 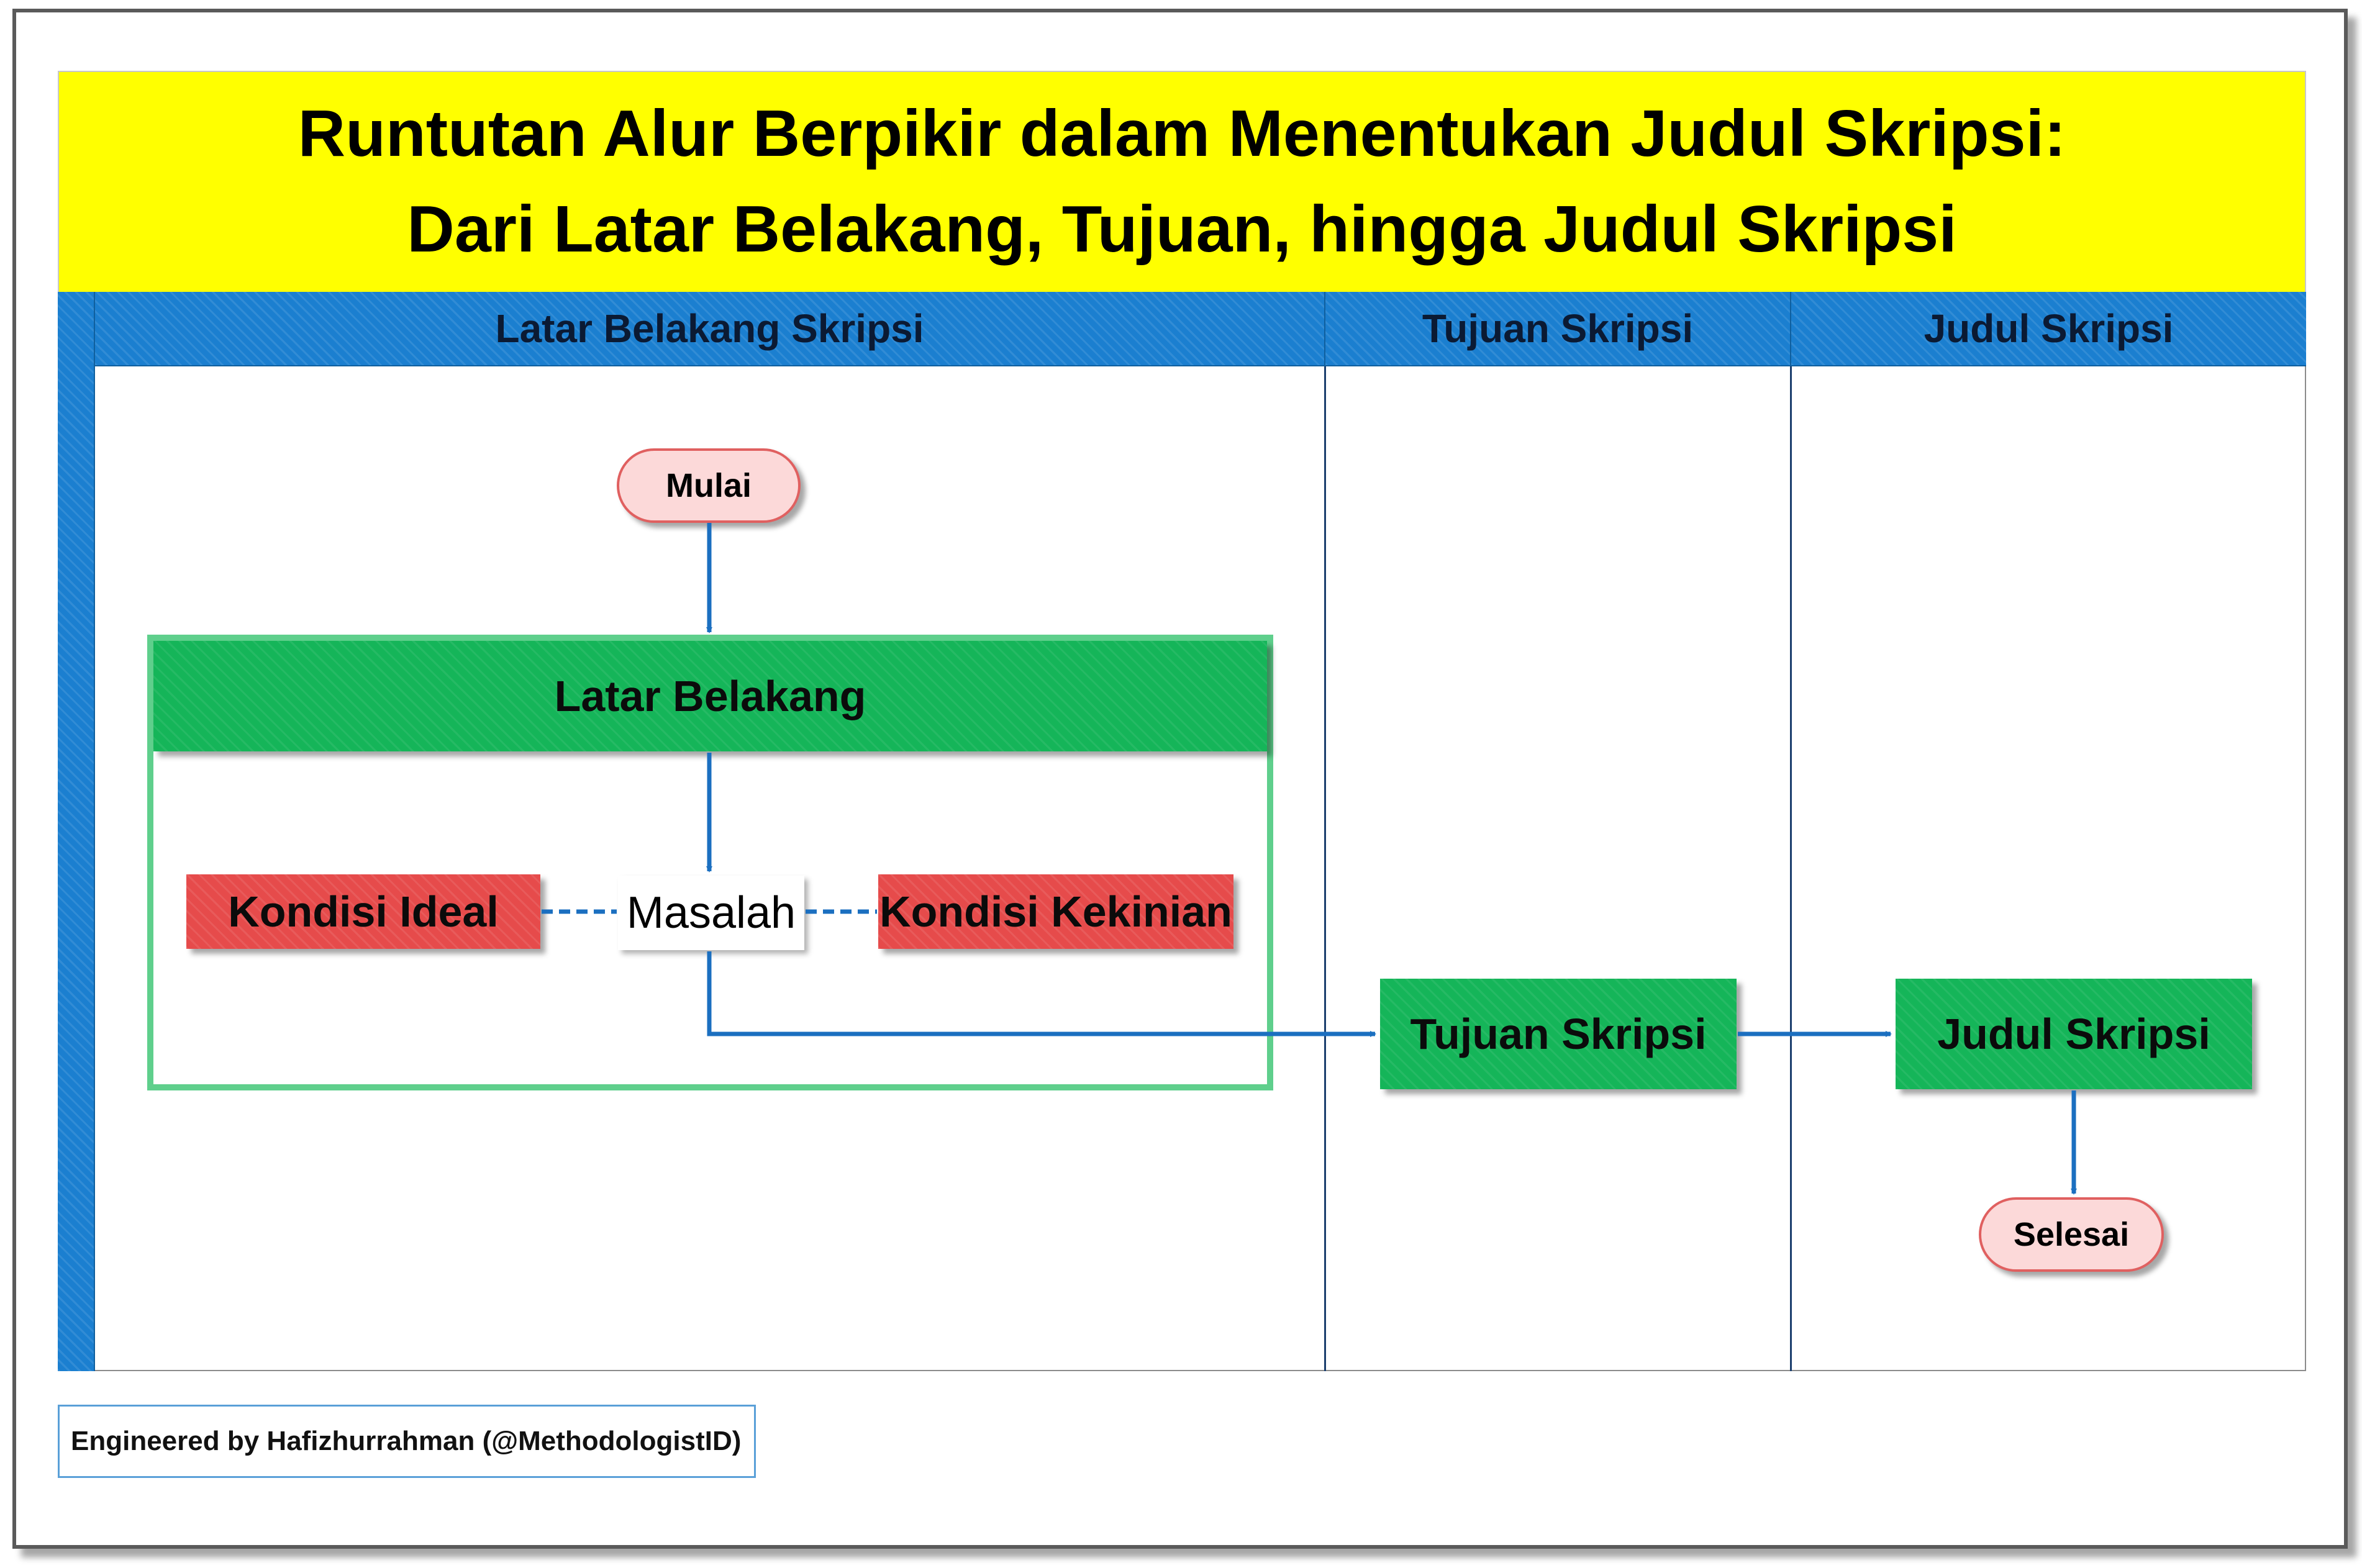 What do you see at coordinates (363, 911) in the screenshot?
I see `kondisi-ideal-box: Kondisi Ideal` at bounding box center [363, 911].